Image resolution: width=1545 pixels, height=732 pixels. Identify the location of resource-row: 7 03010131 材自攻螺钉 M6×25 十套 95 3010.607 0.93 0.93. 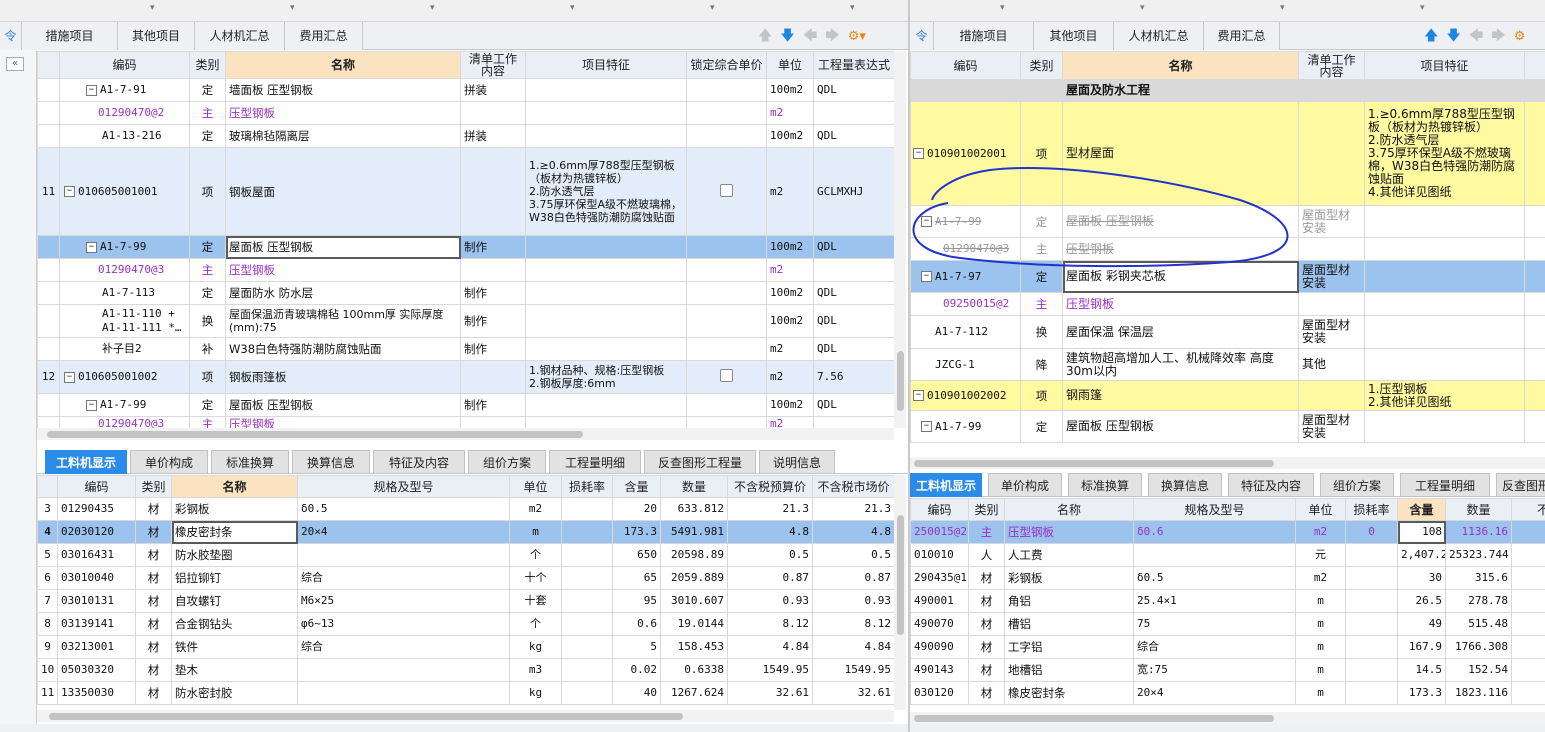
(465, 601).